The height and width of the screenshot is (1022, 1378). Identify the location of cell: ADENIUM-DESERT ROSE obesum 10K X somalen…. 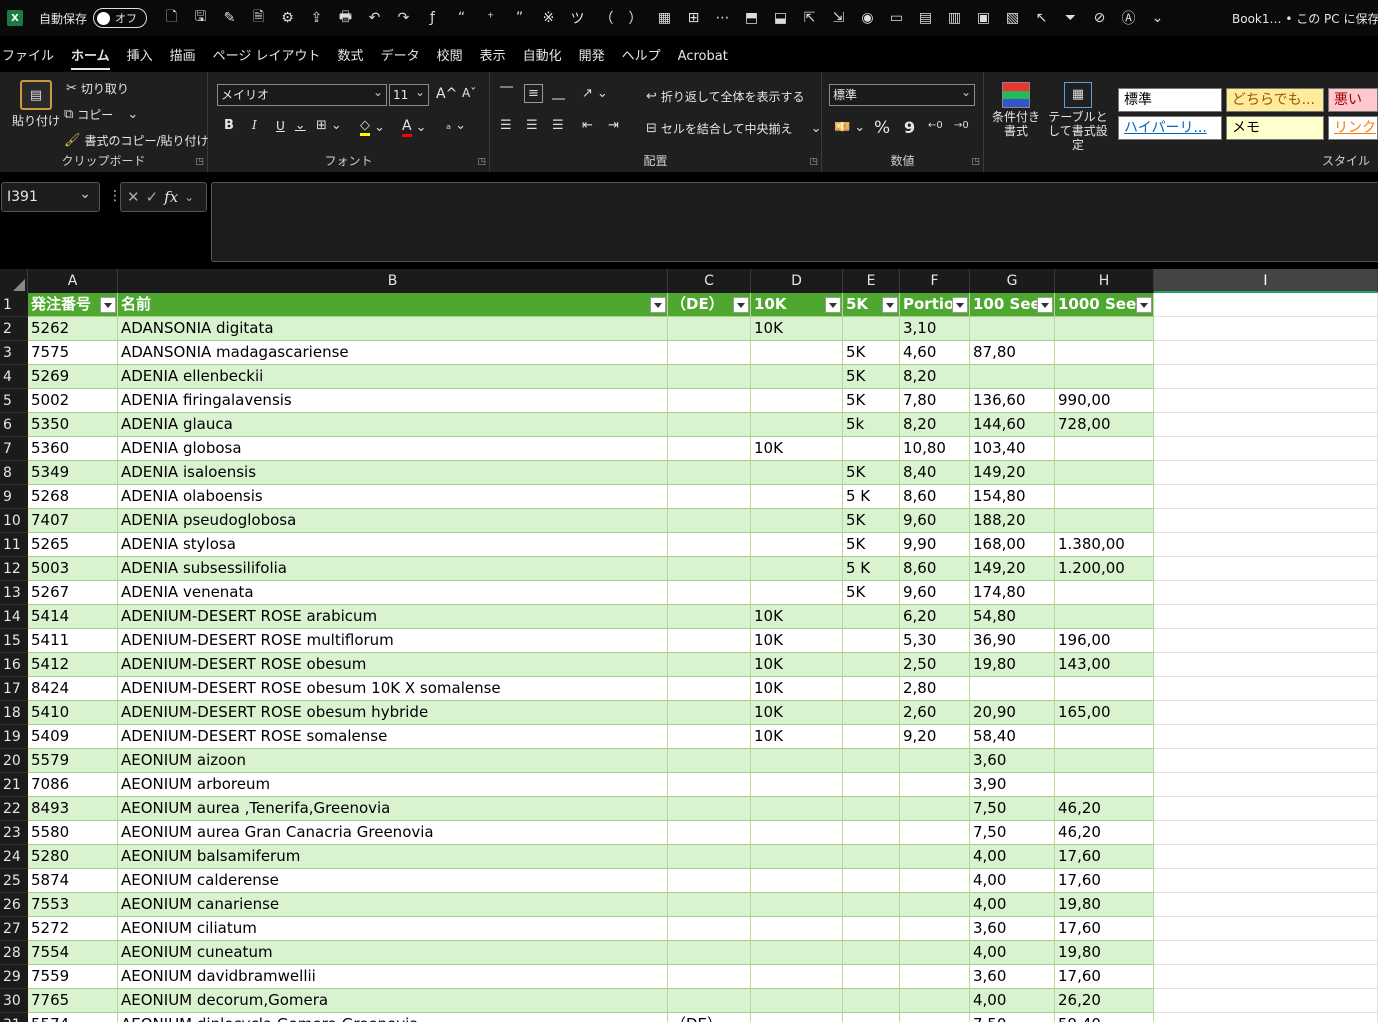
(393, 689).